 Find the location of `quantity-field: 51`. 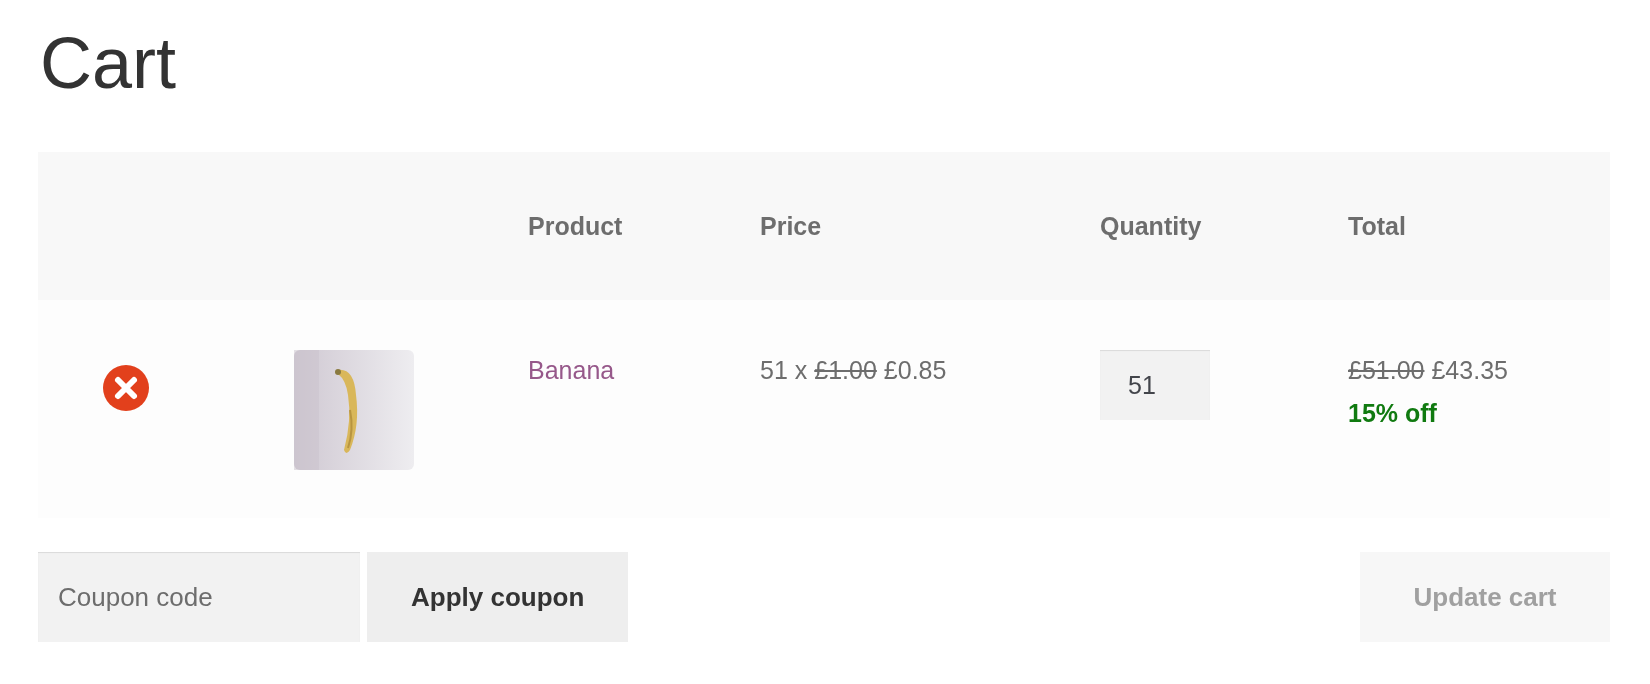

quantity-field: 51 is located at coordinates (1155, 385).